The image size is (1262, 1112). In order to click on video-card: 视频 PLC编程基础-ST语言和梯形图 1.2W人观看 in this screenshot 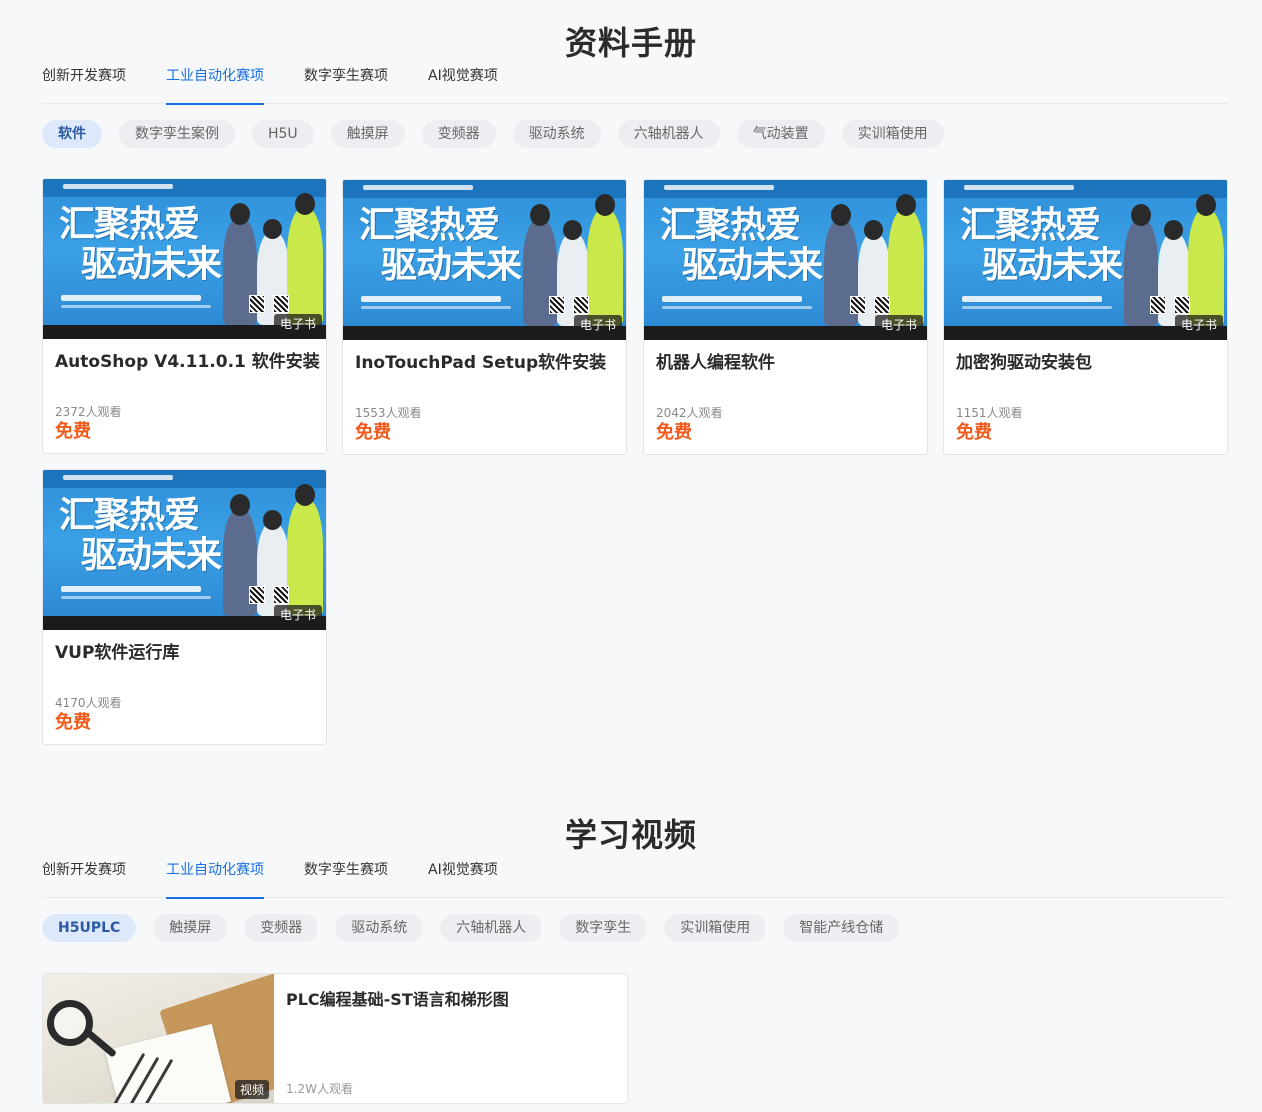, I will do `click(335, 1038)`.